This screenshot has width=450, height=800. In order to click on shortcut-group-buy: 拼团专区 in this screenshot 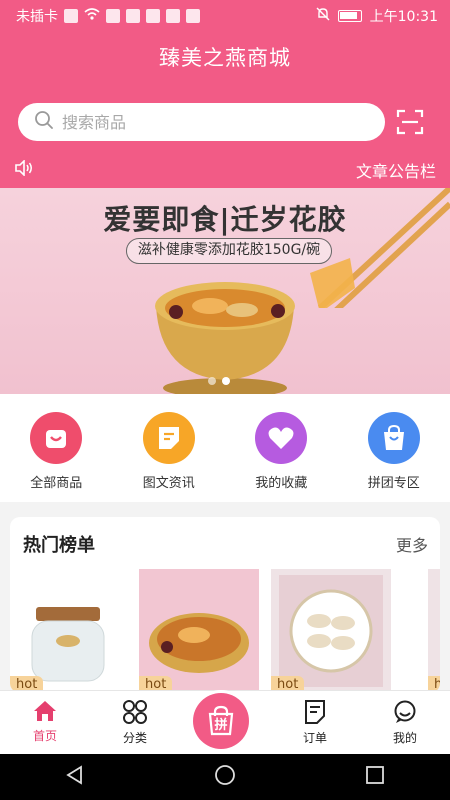, I will do `click(394, 457)`.